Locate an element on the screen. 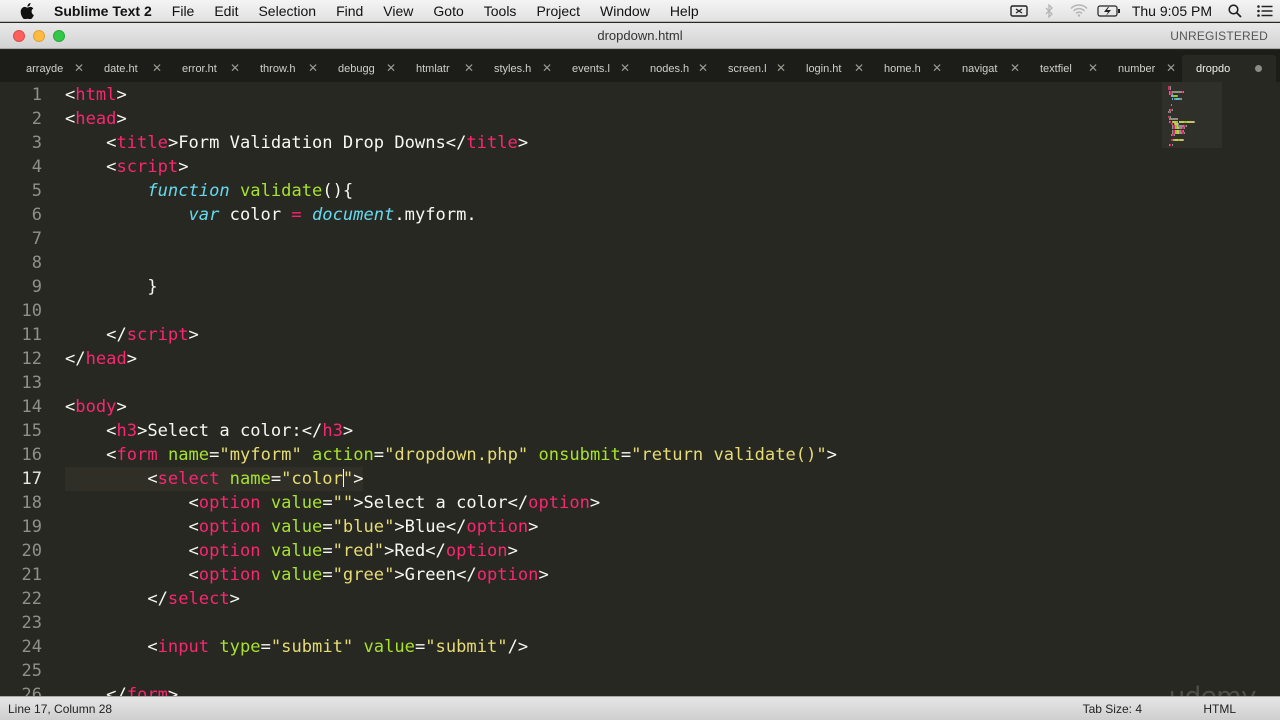  tab-file: error.ht ✕ is located at coordinates (211, 68).